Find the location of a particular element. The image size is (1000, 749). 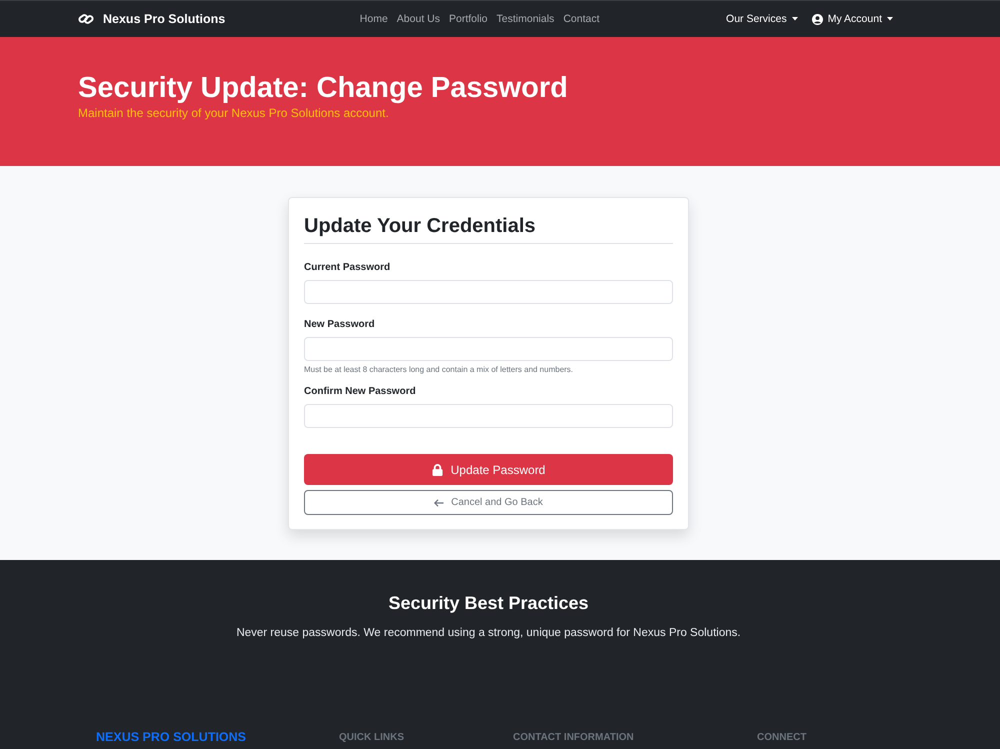

footer-heading: CONTACT INFORMATION is located at coordinates (573, 737).